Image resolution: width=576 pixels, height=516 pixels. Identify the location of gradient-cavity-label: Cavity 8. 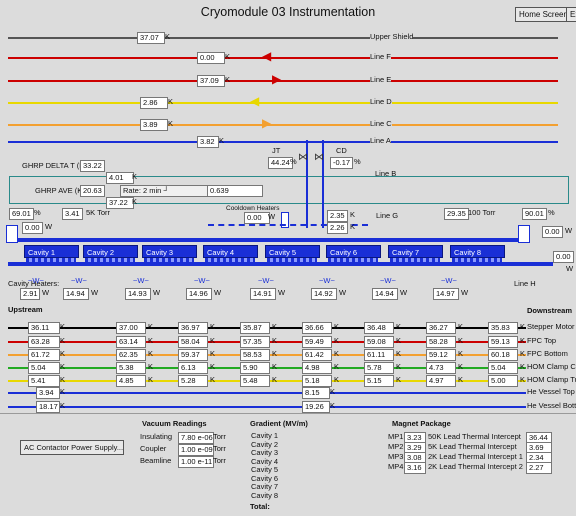
(265, 495).